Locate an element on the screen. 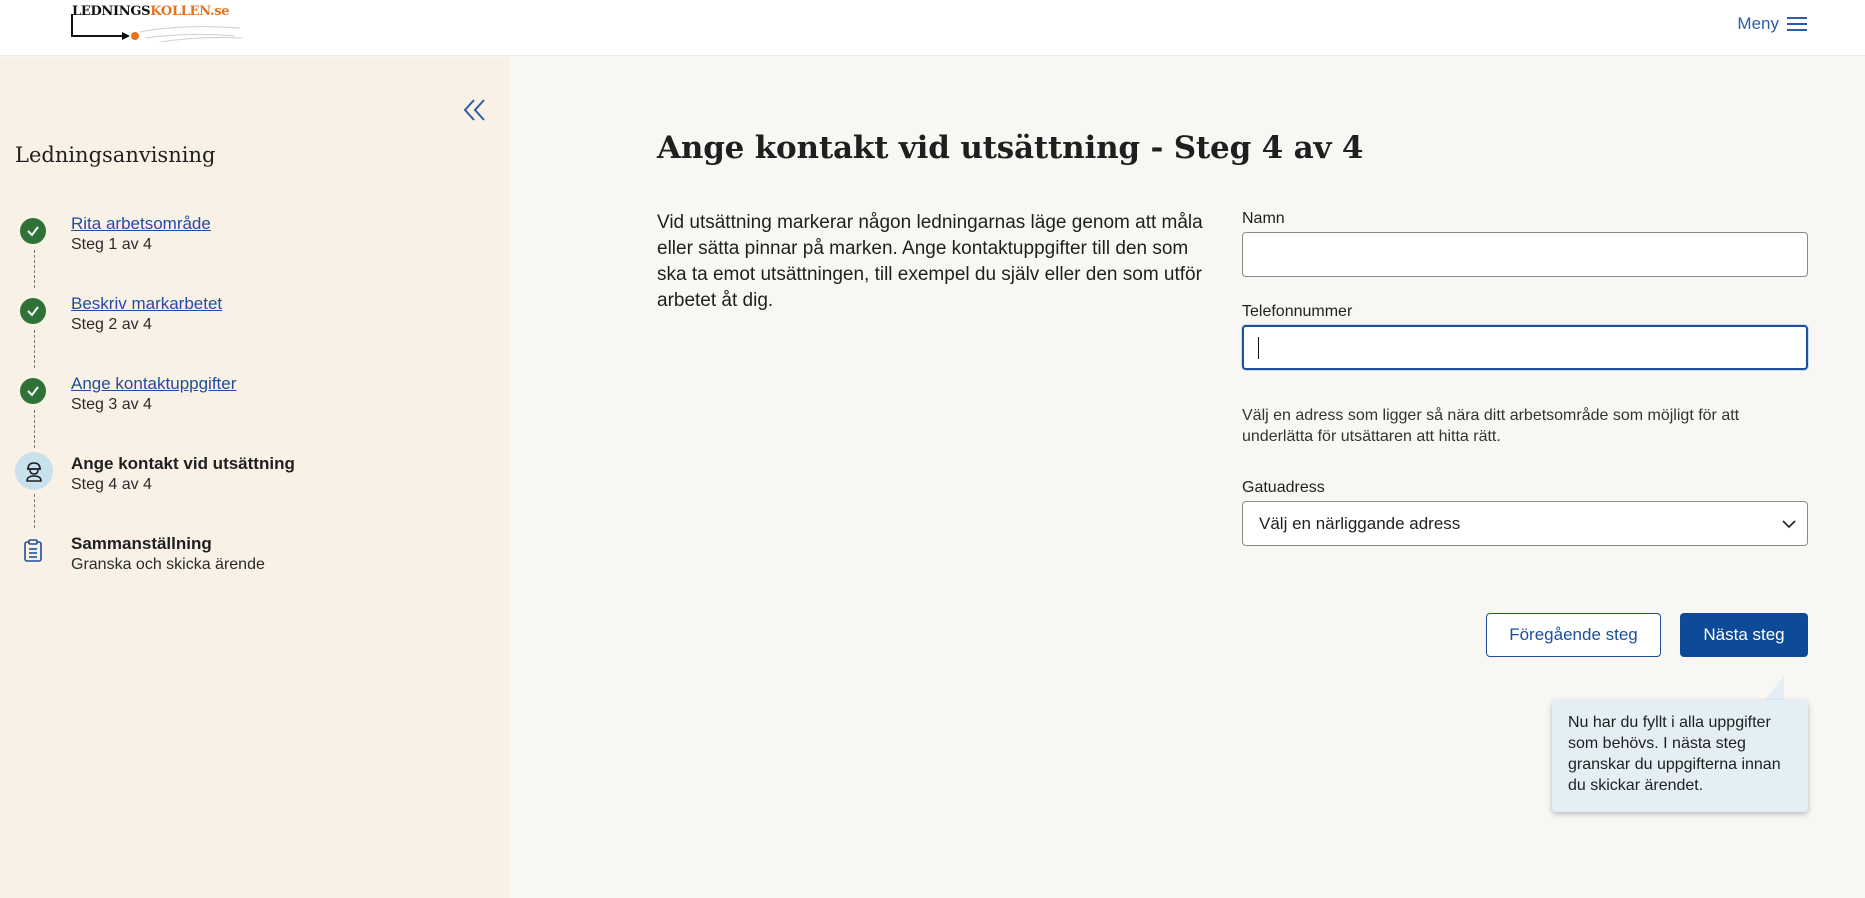 This screenshot has width=1865, height=898. step-item-ange-kontakt-vid-utsattning: Ange kontakt vid utsättning Steg 4 av 4 is located at coordinates (250, 493).